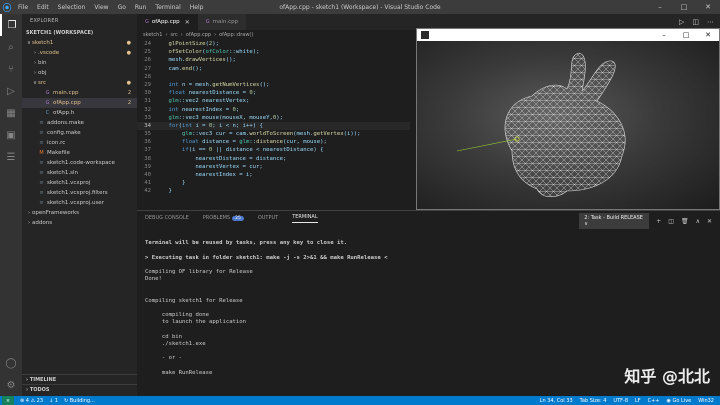 Image resolution: width=720 pixels, height=405 pixels. I want to click on code-line: 39 nearestVertex = cur;, so click(277, 167).